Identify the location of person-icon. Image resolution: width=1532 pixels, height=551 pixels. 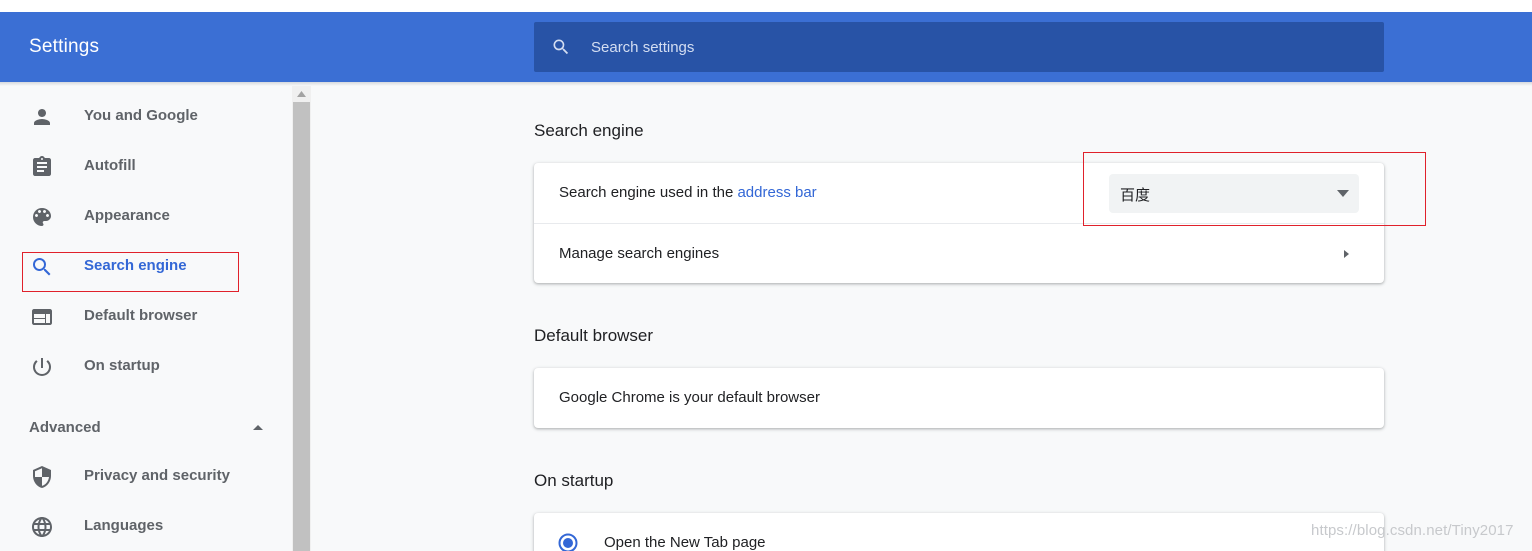
(42, 117).